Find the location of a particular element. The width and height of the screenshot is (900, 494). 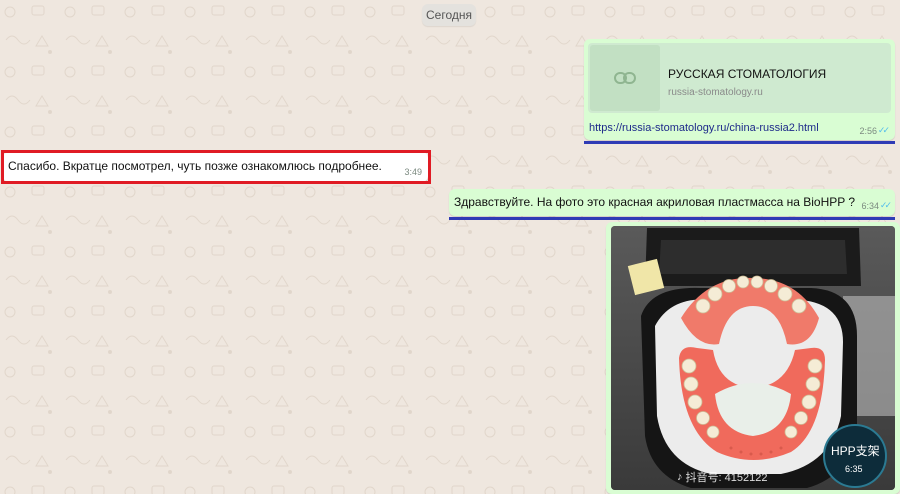

link-icon is located at coordinates (625, 78).